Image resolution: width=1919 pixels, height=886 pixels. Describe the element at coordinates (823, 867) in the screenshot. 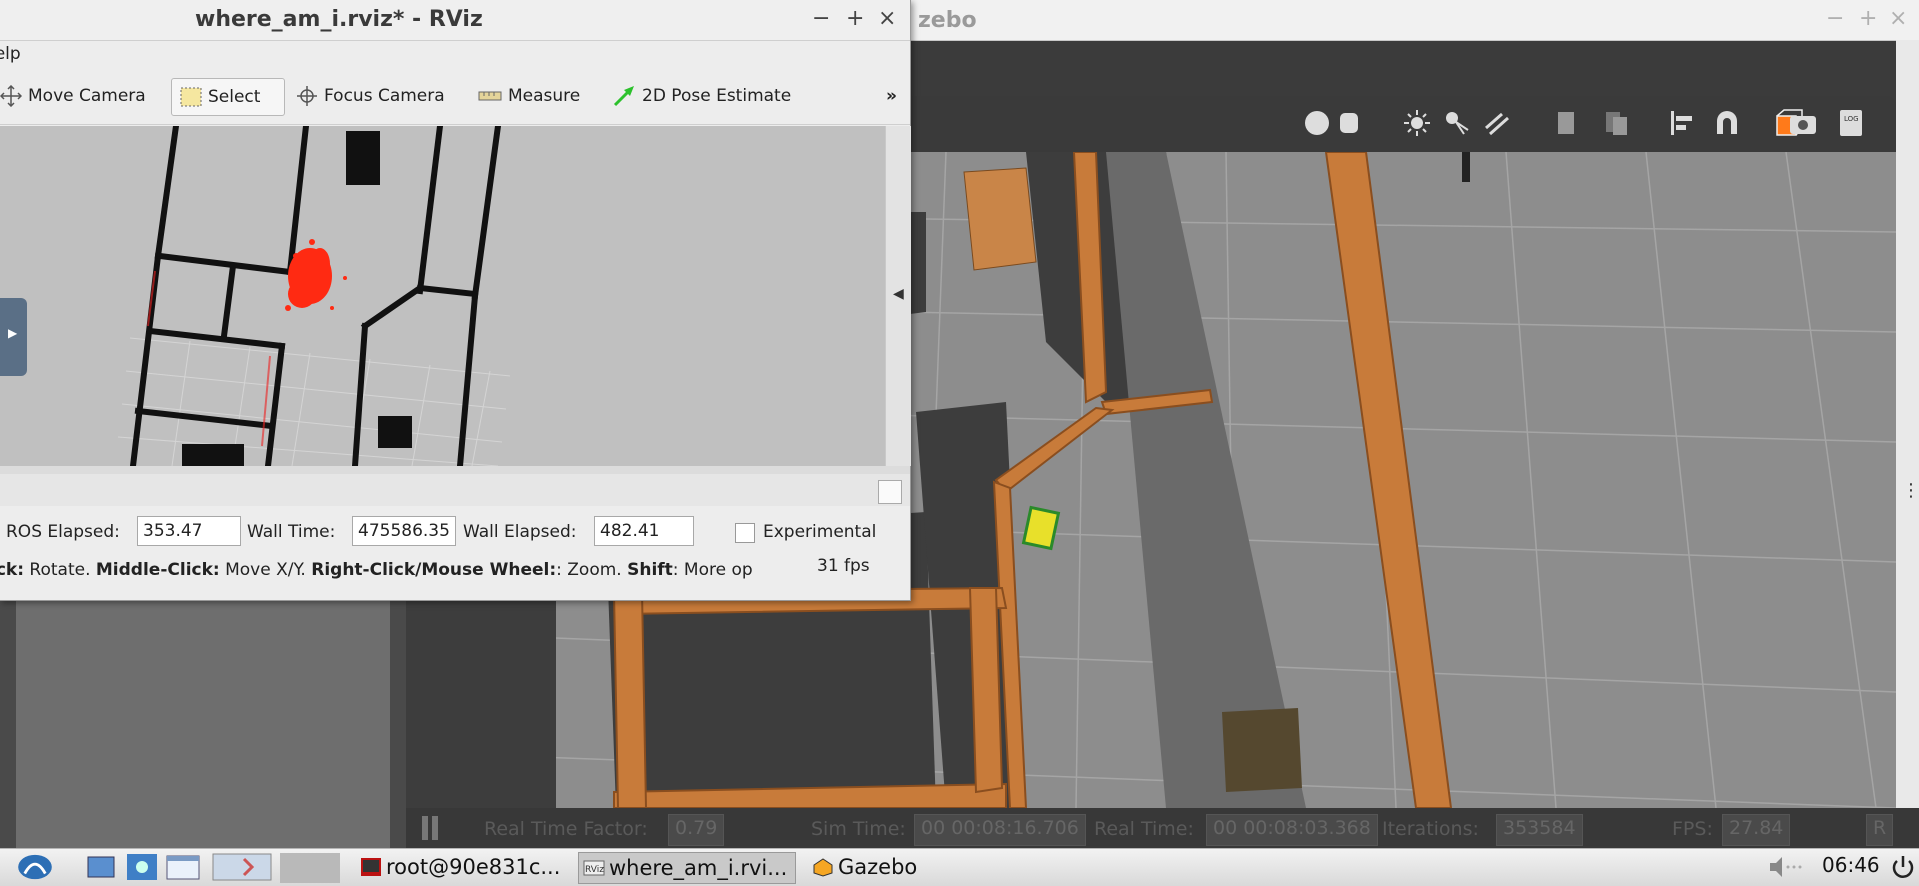

I see `gazebo-icon` at that location.